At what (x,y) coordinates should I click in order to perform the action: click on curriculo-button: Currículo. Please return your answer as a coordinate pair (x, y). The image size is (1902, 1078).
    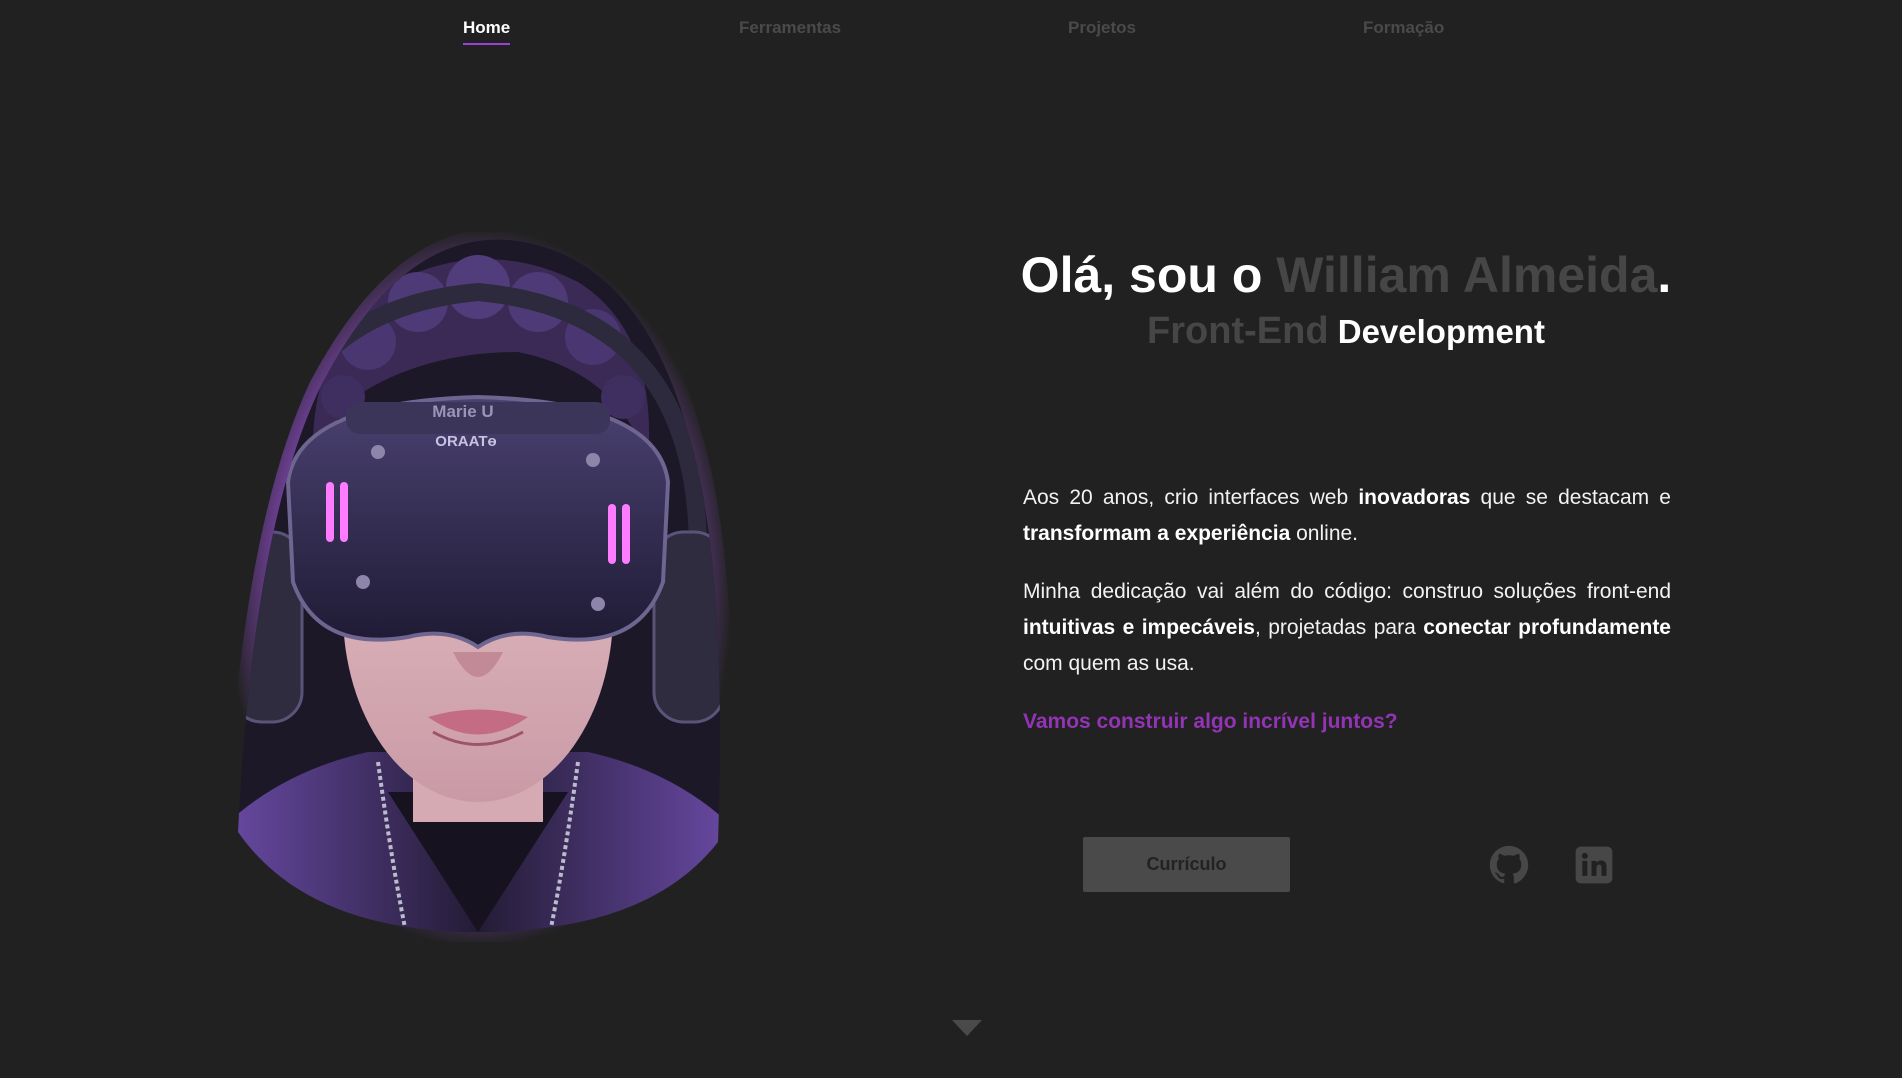
    Looking at the image, I should click on (1186, 864).